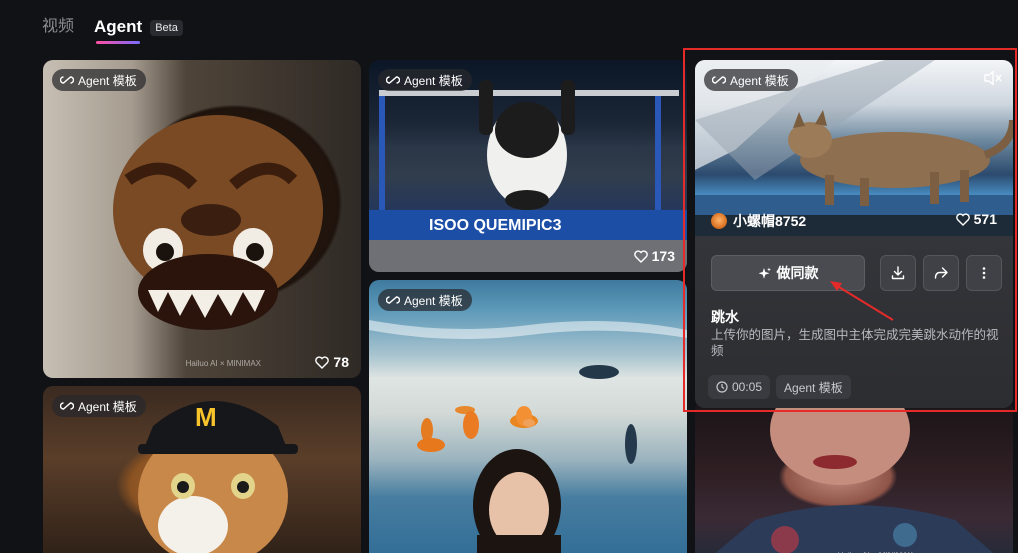 The width and height of the screenshot is (1018, 553). What do you see at coordinates (202, 469) in the screenshot?
I see `template-card-cat-cap: M Agent 模板` at bounding box center [202, 469].